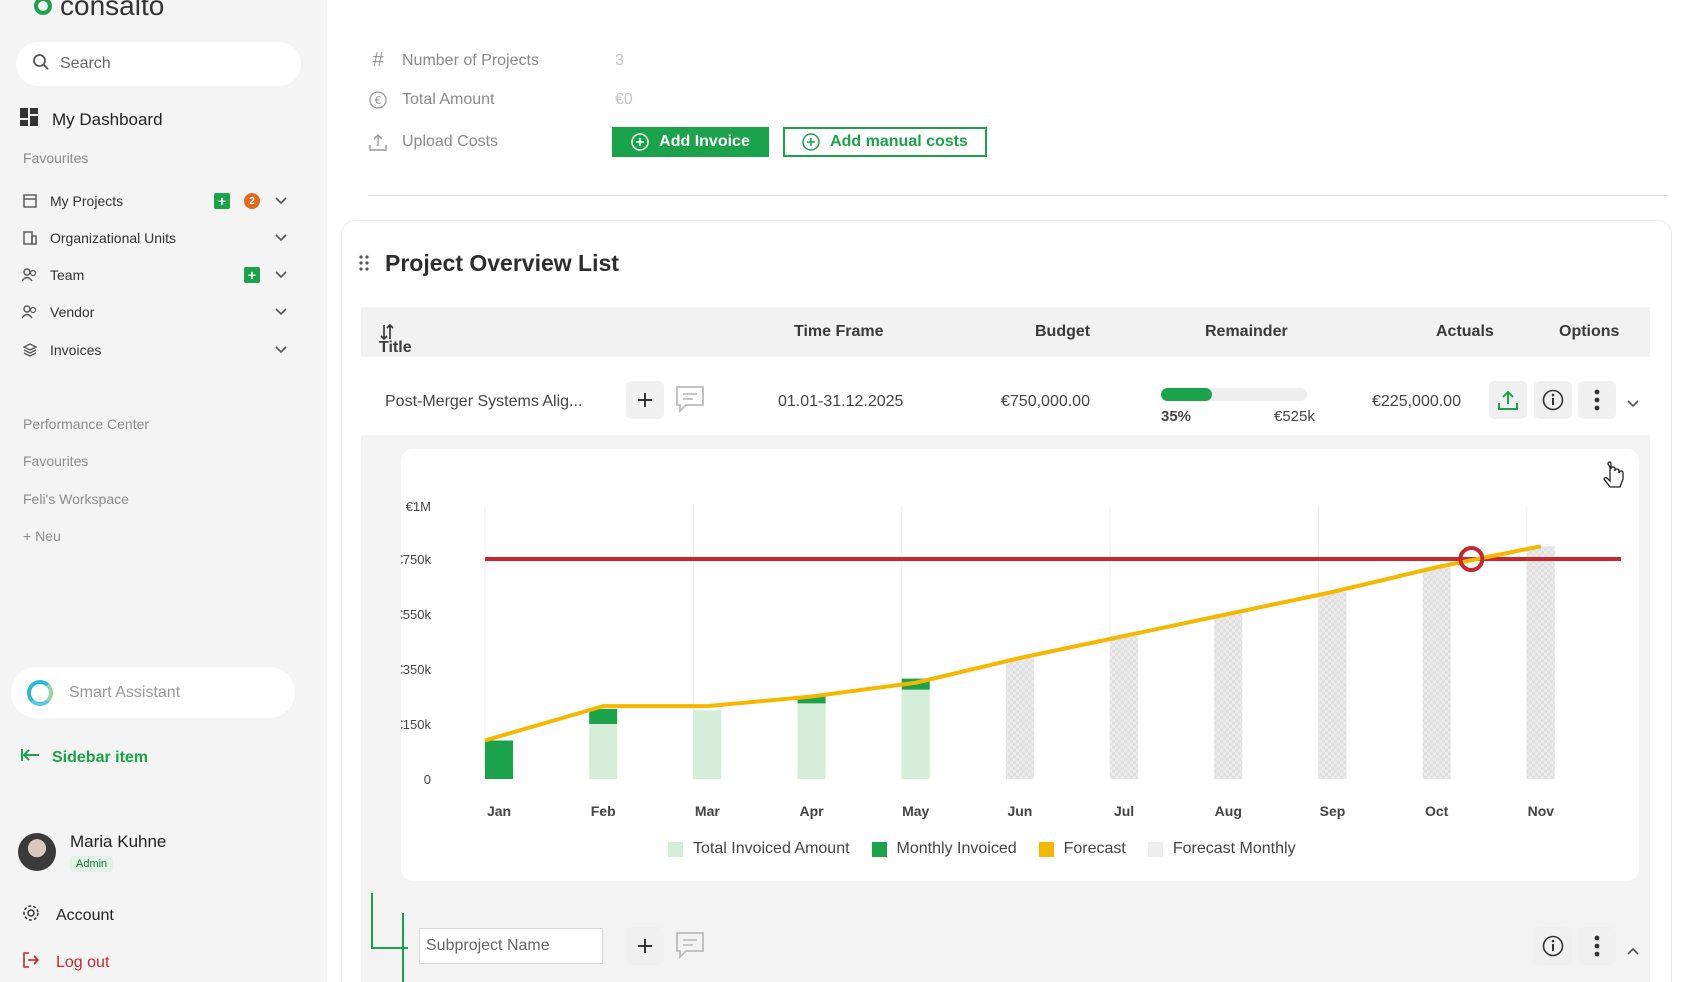 This screenshot has width=1684, height=982. What do you see at coordinates (30, 275) in the screenshot?
I see `team-icon` at bounding box center [30, 275].